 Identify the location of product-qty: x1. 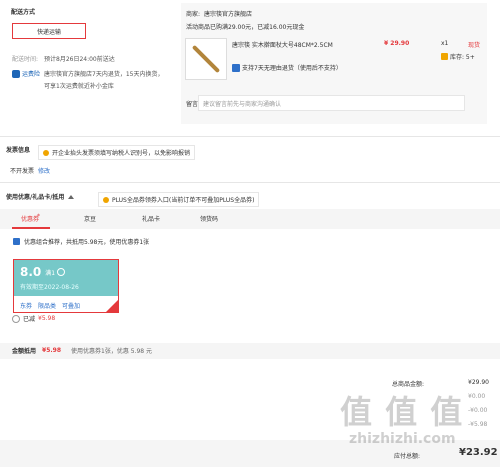
(445, 43).